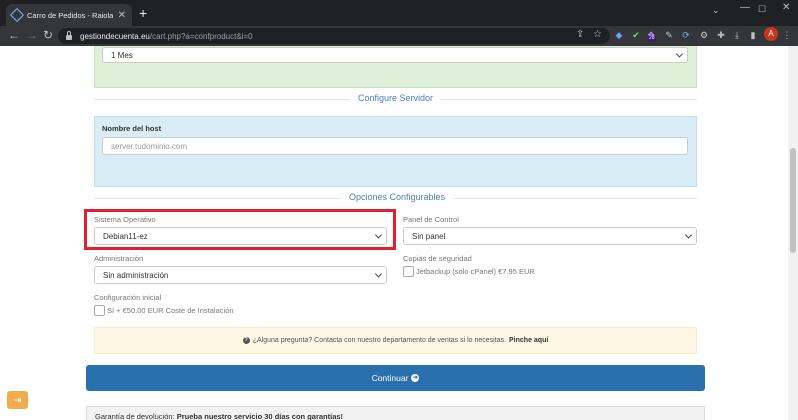 The width and height of the screenshot is (798, 420). I want to click on scrollbar-thumb, so click(793, 200).